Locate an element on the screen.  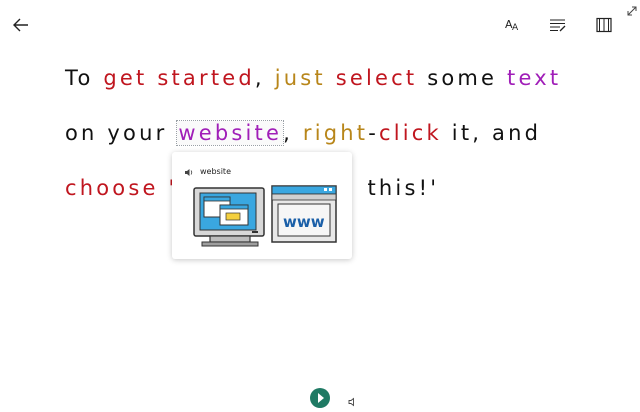
reading-preferences-button is located at coordinates (604, 25).